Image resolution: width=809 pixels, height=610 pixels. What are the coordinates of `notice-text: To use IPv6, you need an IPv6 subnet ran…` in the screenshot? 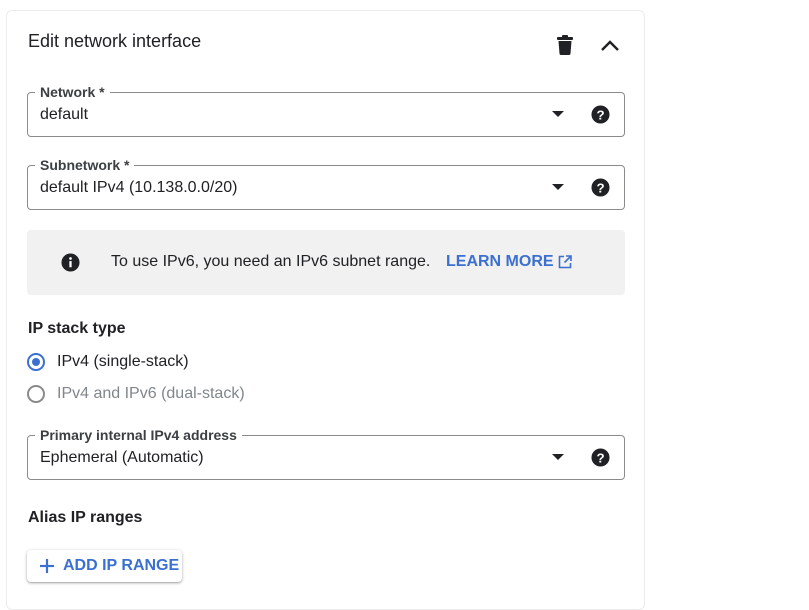 It's located at (271, 261).